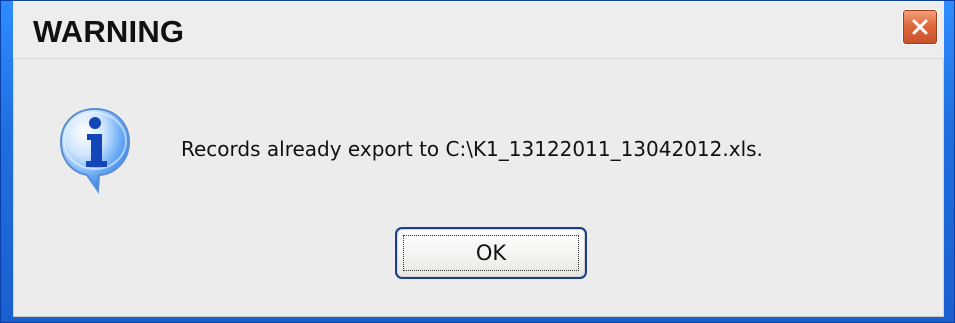 This screenshot has height=323, width=955. Describe the element at coordinates (109, 31) in the screenshot. I see `window-title: WARNING` at that location.